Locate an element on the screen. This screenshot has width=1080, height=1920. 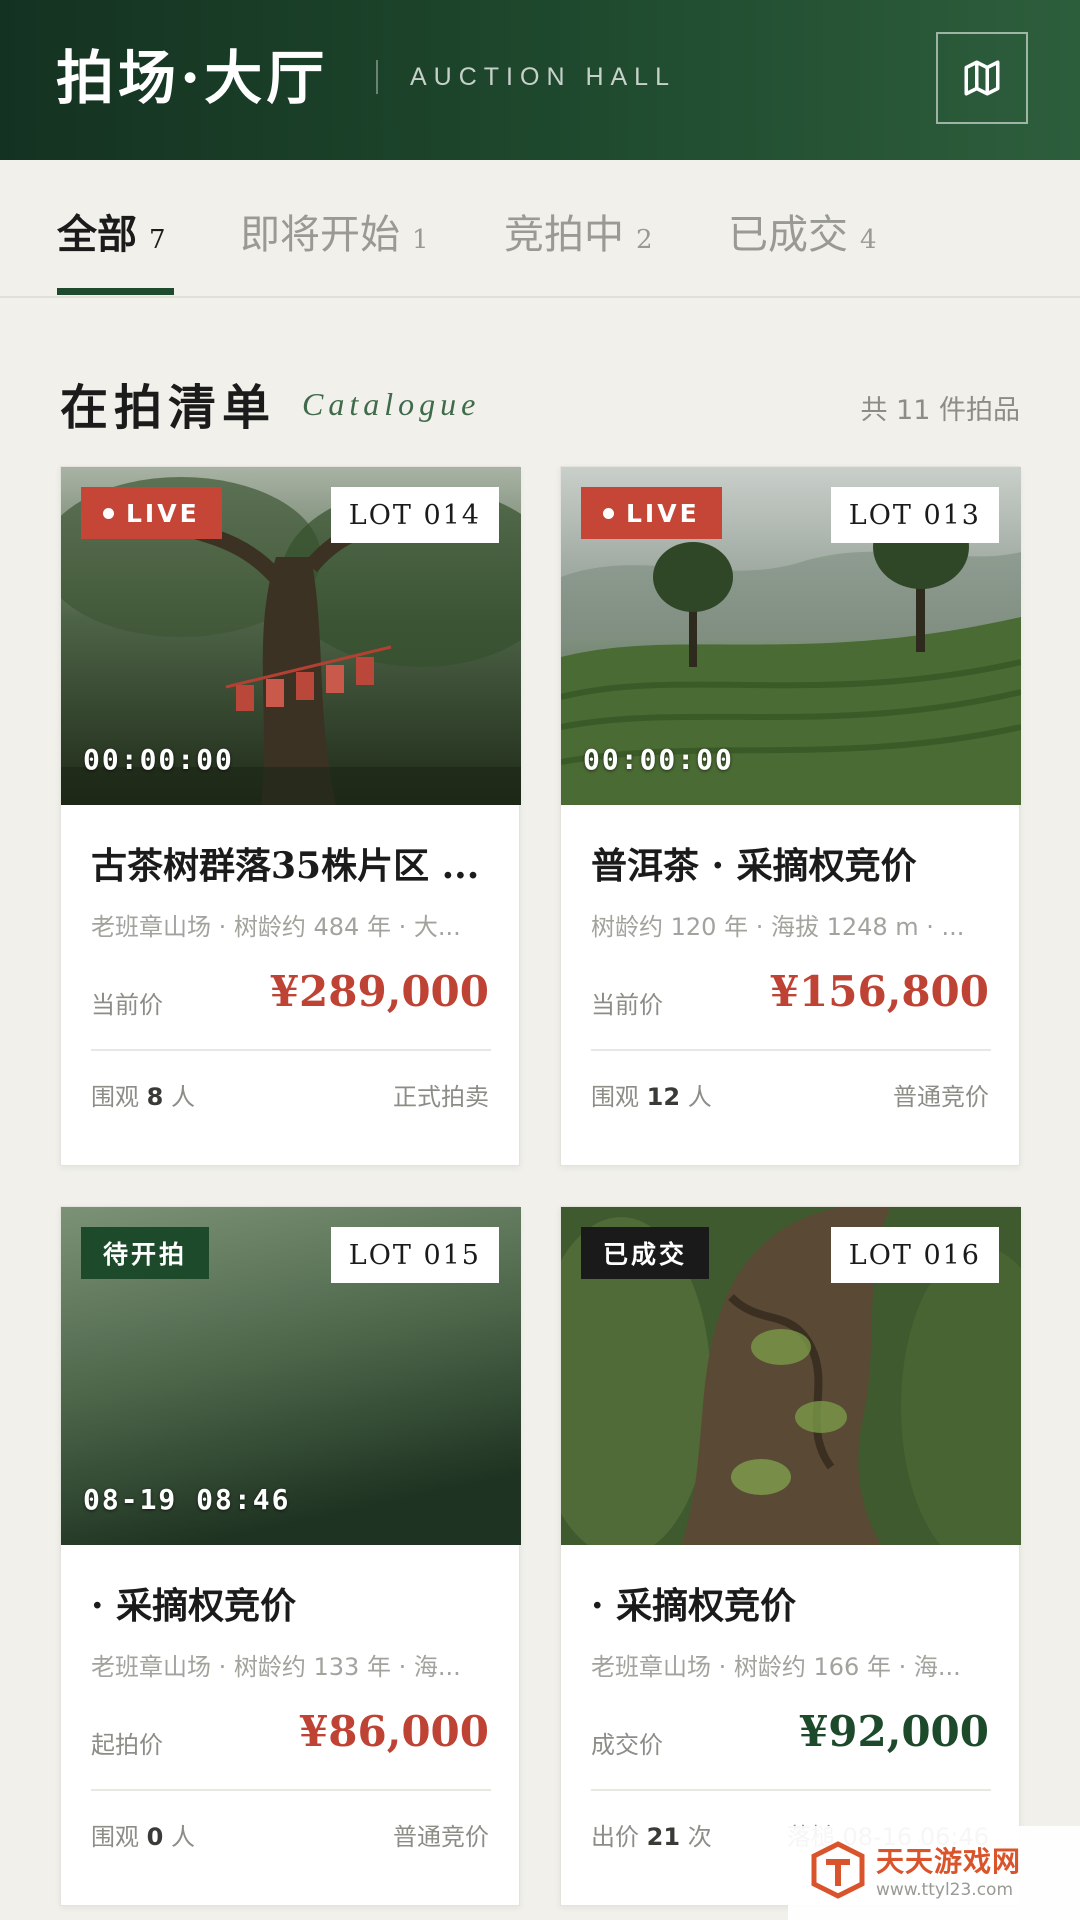
tab-count: 4 is located at coordinates (868, 240).